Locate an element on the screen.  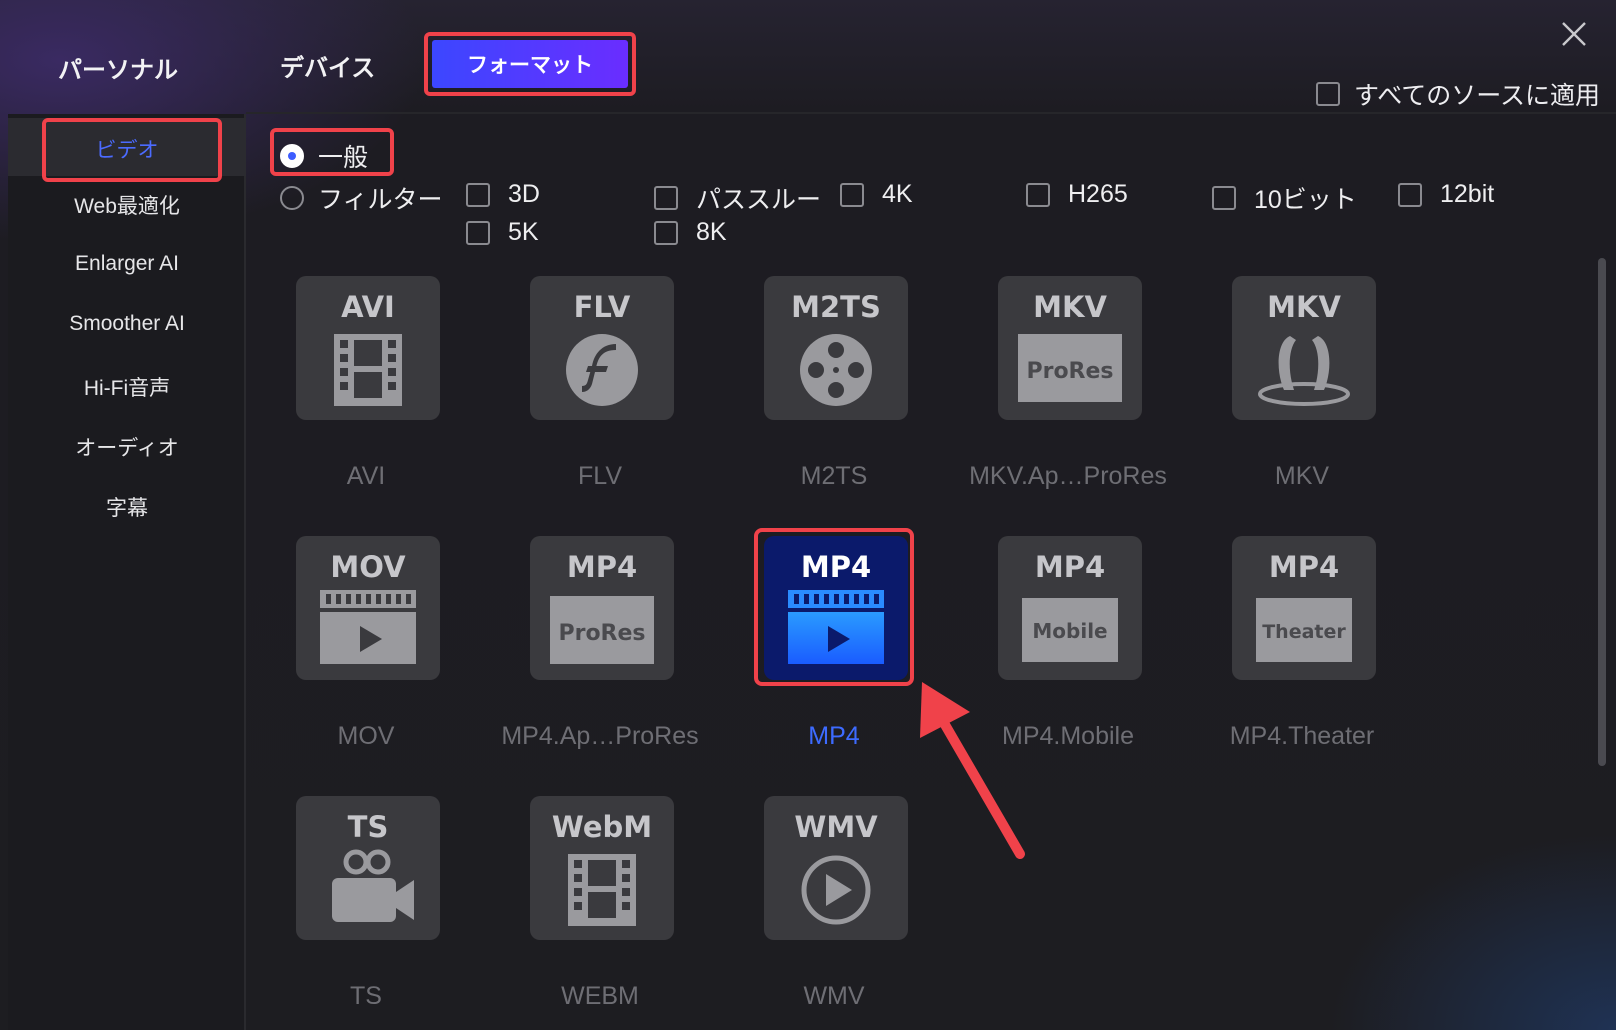
filter-passthrough: パススルー is located at coordinates (737, 198).